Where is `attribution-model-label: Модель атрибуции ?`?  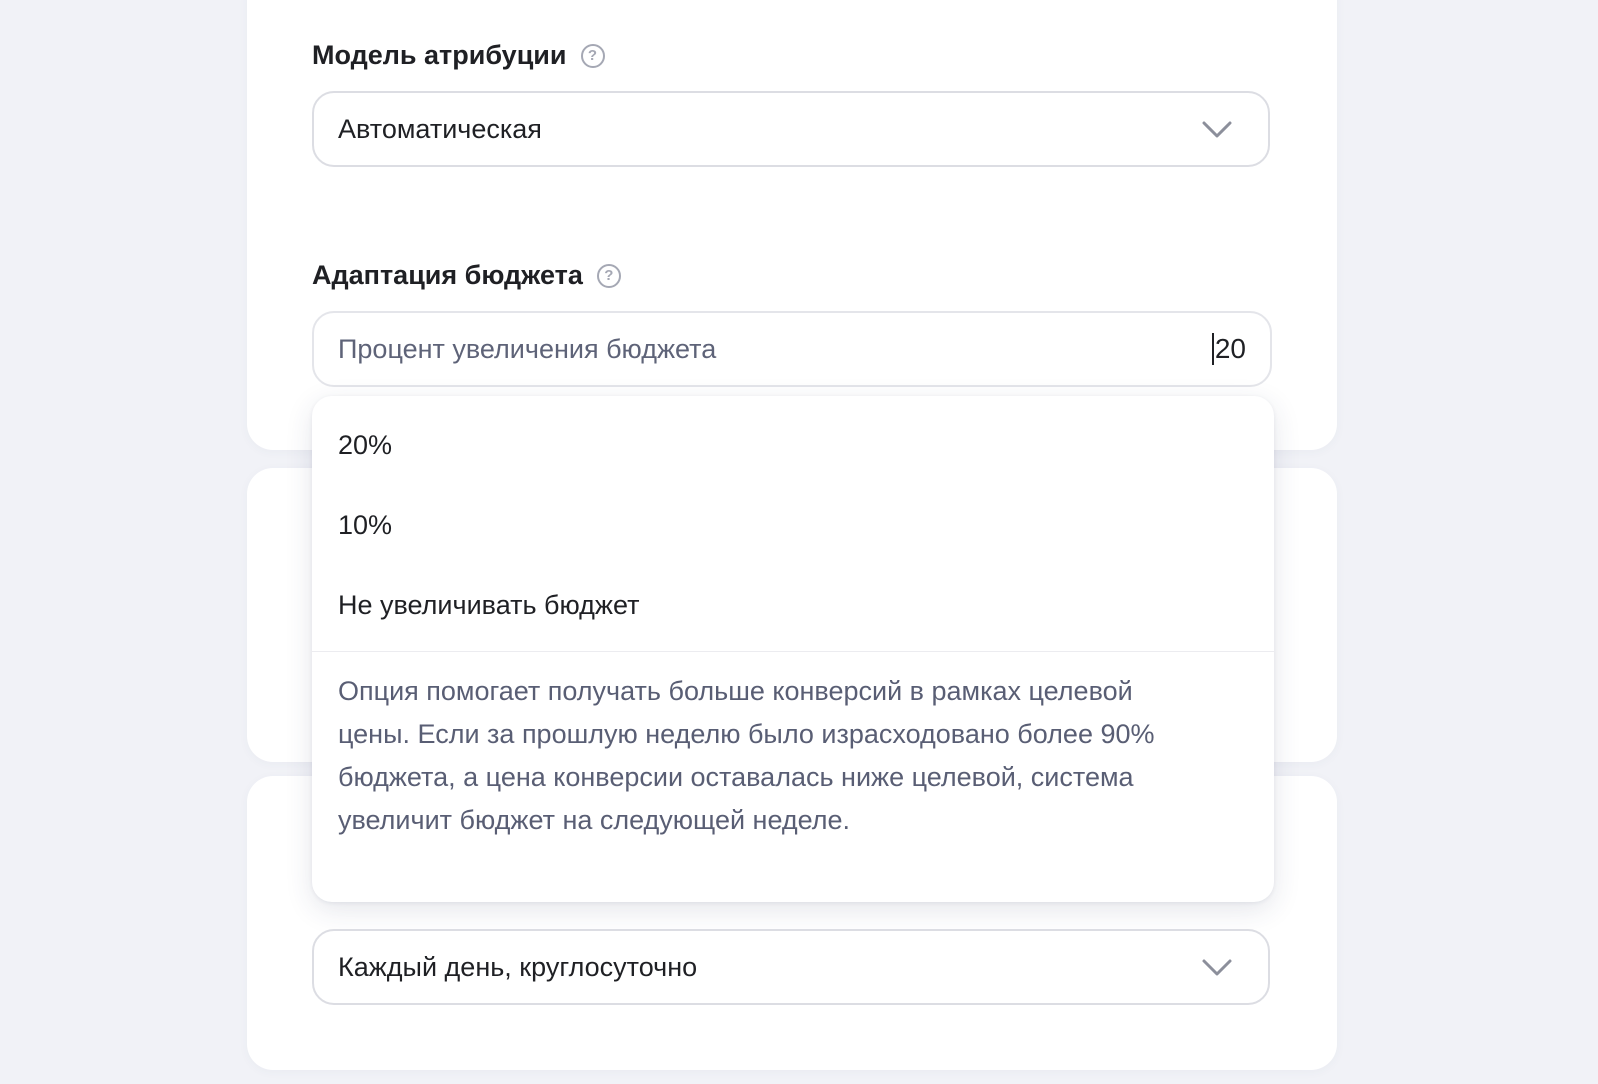 attribution-model-label: Модель атрибуции ? is located at coordinates (458, 55).